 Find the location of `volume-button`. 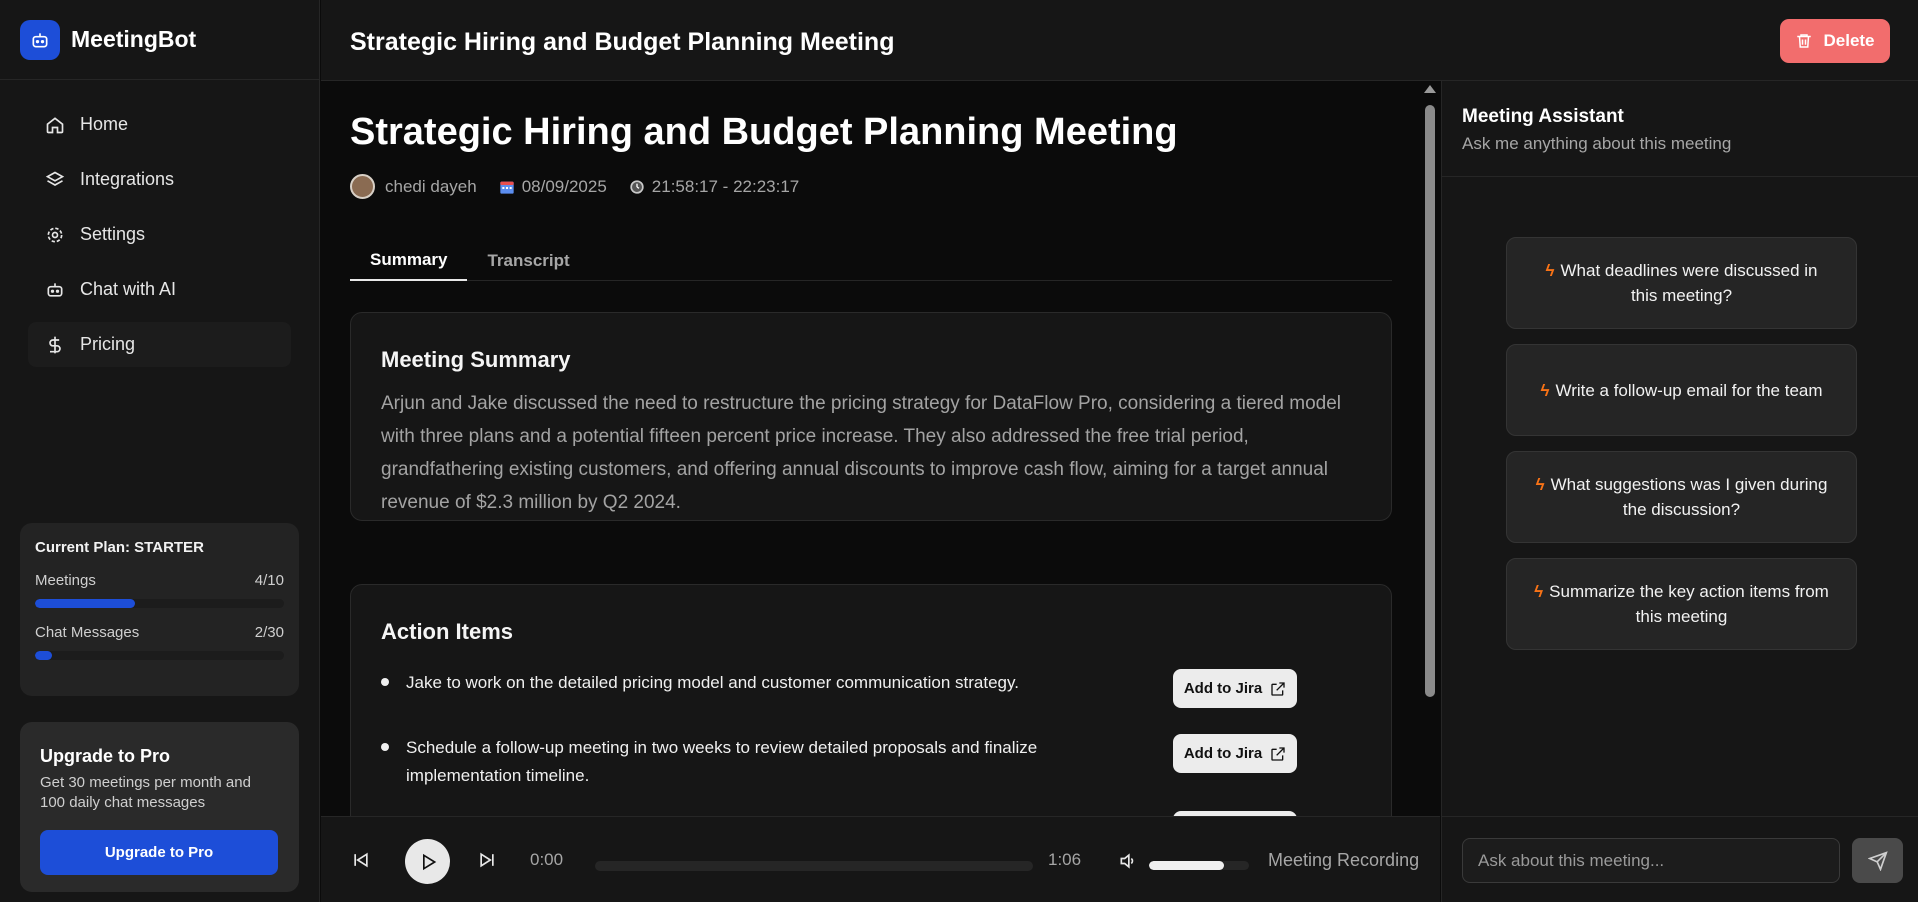

volume-button is located at coordinates (1128, 861).